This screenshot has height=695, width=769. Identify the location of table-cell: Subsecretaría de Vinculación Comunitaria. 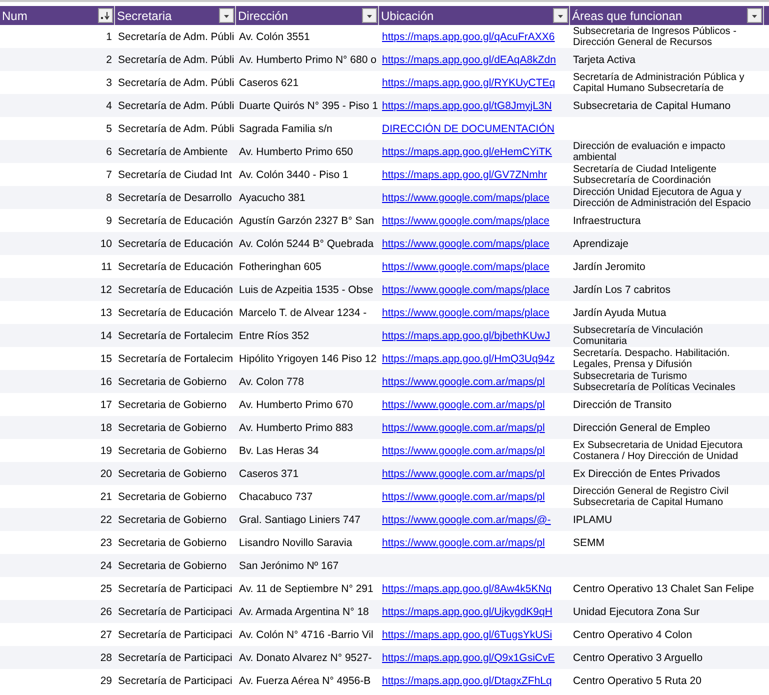
(638, 335).